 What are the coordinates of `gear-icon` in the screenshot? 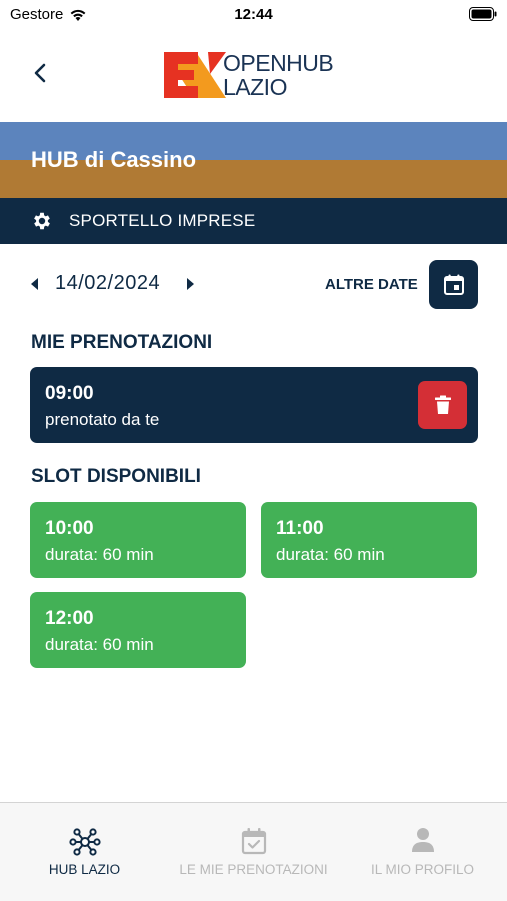 It's located at (42, 221).